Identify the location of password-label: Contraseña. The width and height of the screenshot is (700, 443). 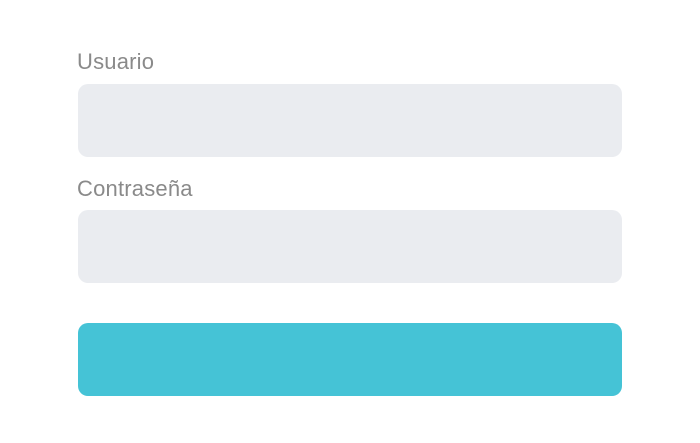
(135, 188).